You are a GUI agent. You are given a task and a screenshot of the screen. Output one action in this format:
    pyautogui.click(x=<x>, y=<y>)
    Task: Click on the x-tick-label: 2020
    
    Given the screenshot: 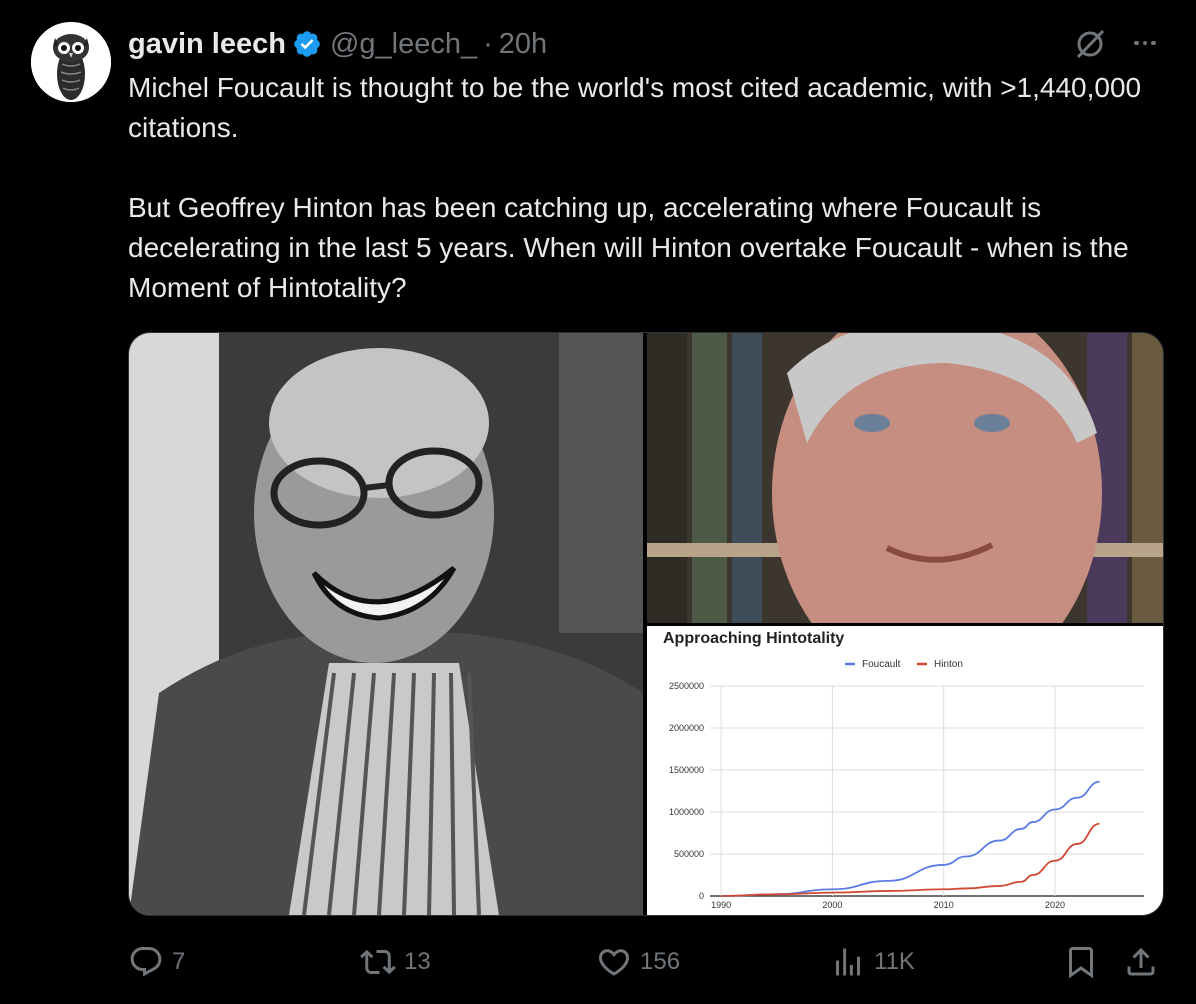 What is the action you would take?
    pyautogui.click(x=1055, y=905)
    